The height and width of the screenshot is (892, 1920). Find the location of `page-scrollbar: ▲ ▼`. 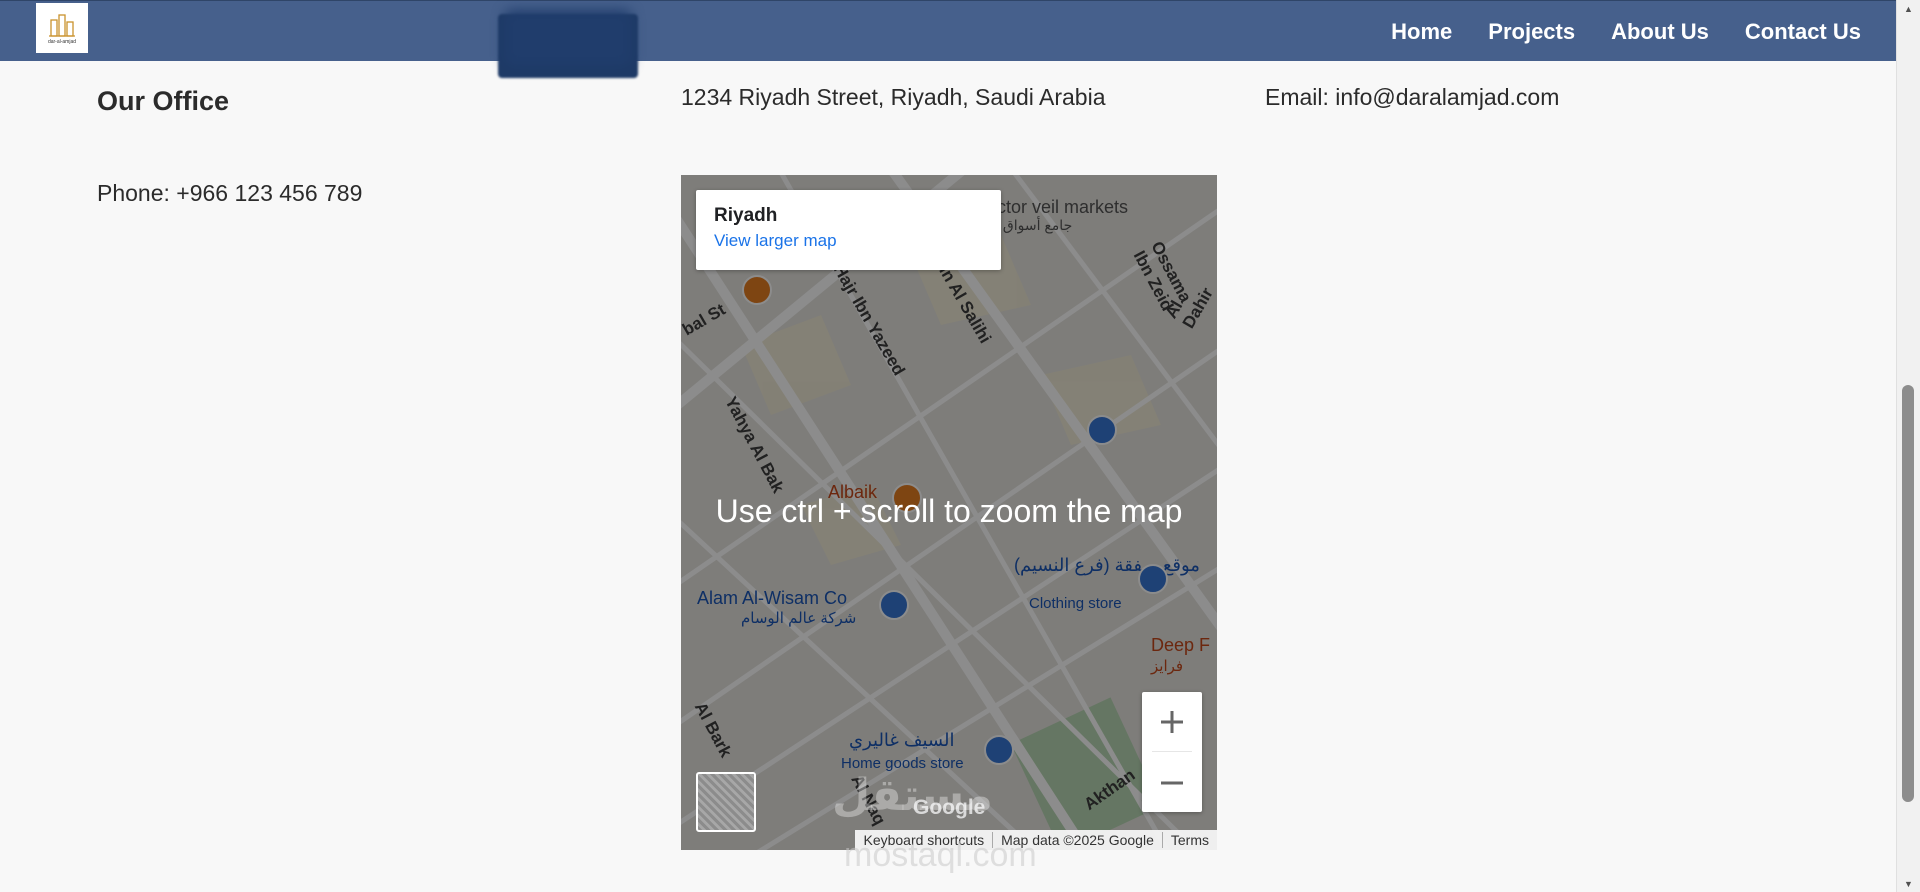

page-scrollbar: ▲ ▼ is located at coordinates (1908, 446).